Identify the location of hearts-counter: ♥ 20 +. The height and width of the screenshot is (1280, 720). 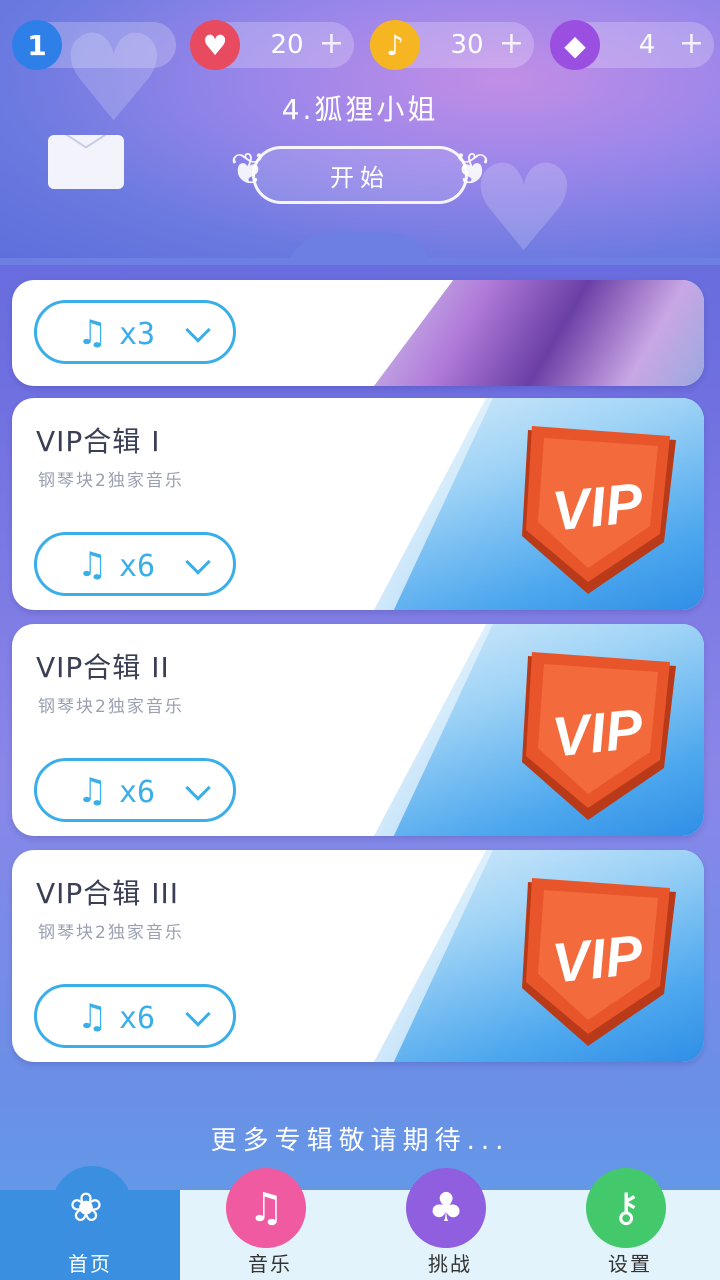
(272, 45).